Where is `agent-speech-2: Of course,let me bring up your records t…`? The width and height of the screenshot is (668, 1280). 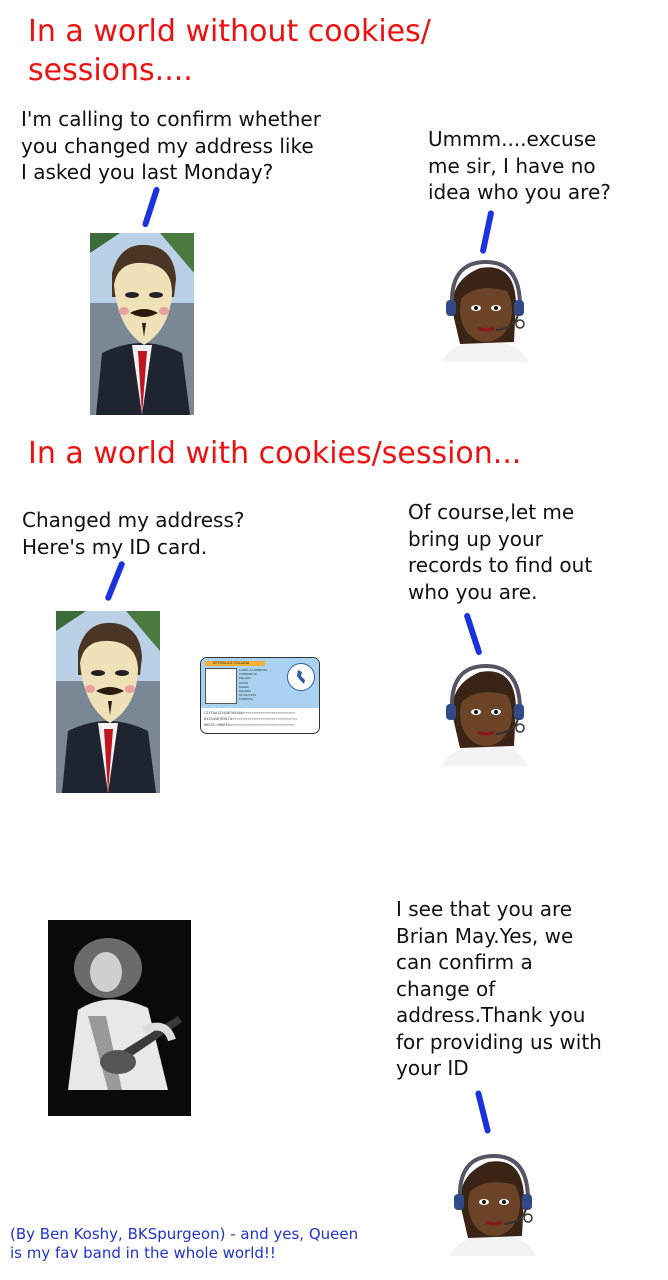 agent-speech-2: Of course,let me bring up your records t… is located at coordinates (500, 552).